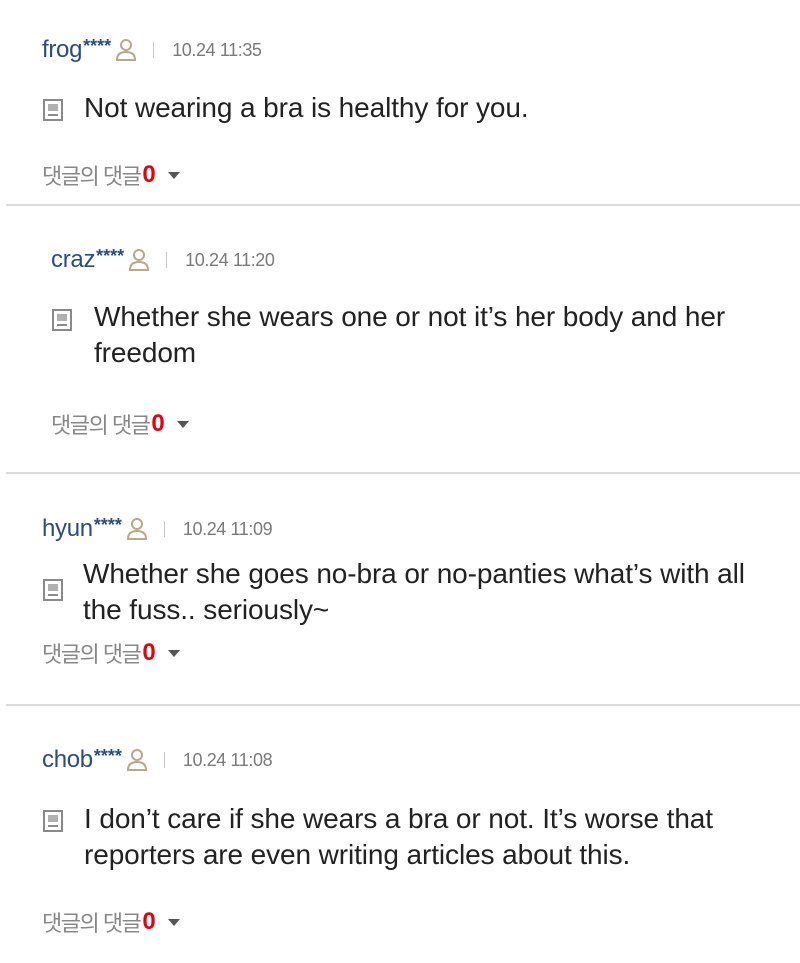  What do you see at coordinates (227, 528) in the screenshot?
I see `comment-timestamp: 10.24 11:09` at bounding box center [227, 528].